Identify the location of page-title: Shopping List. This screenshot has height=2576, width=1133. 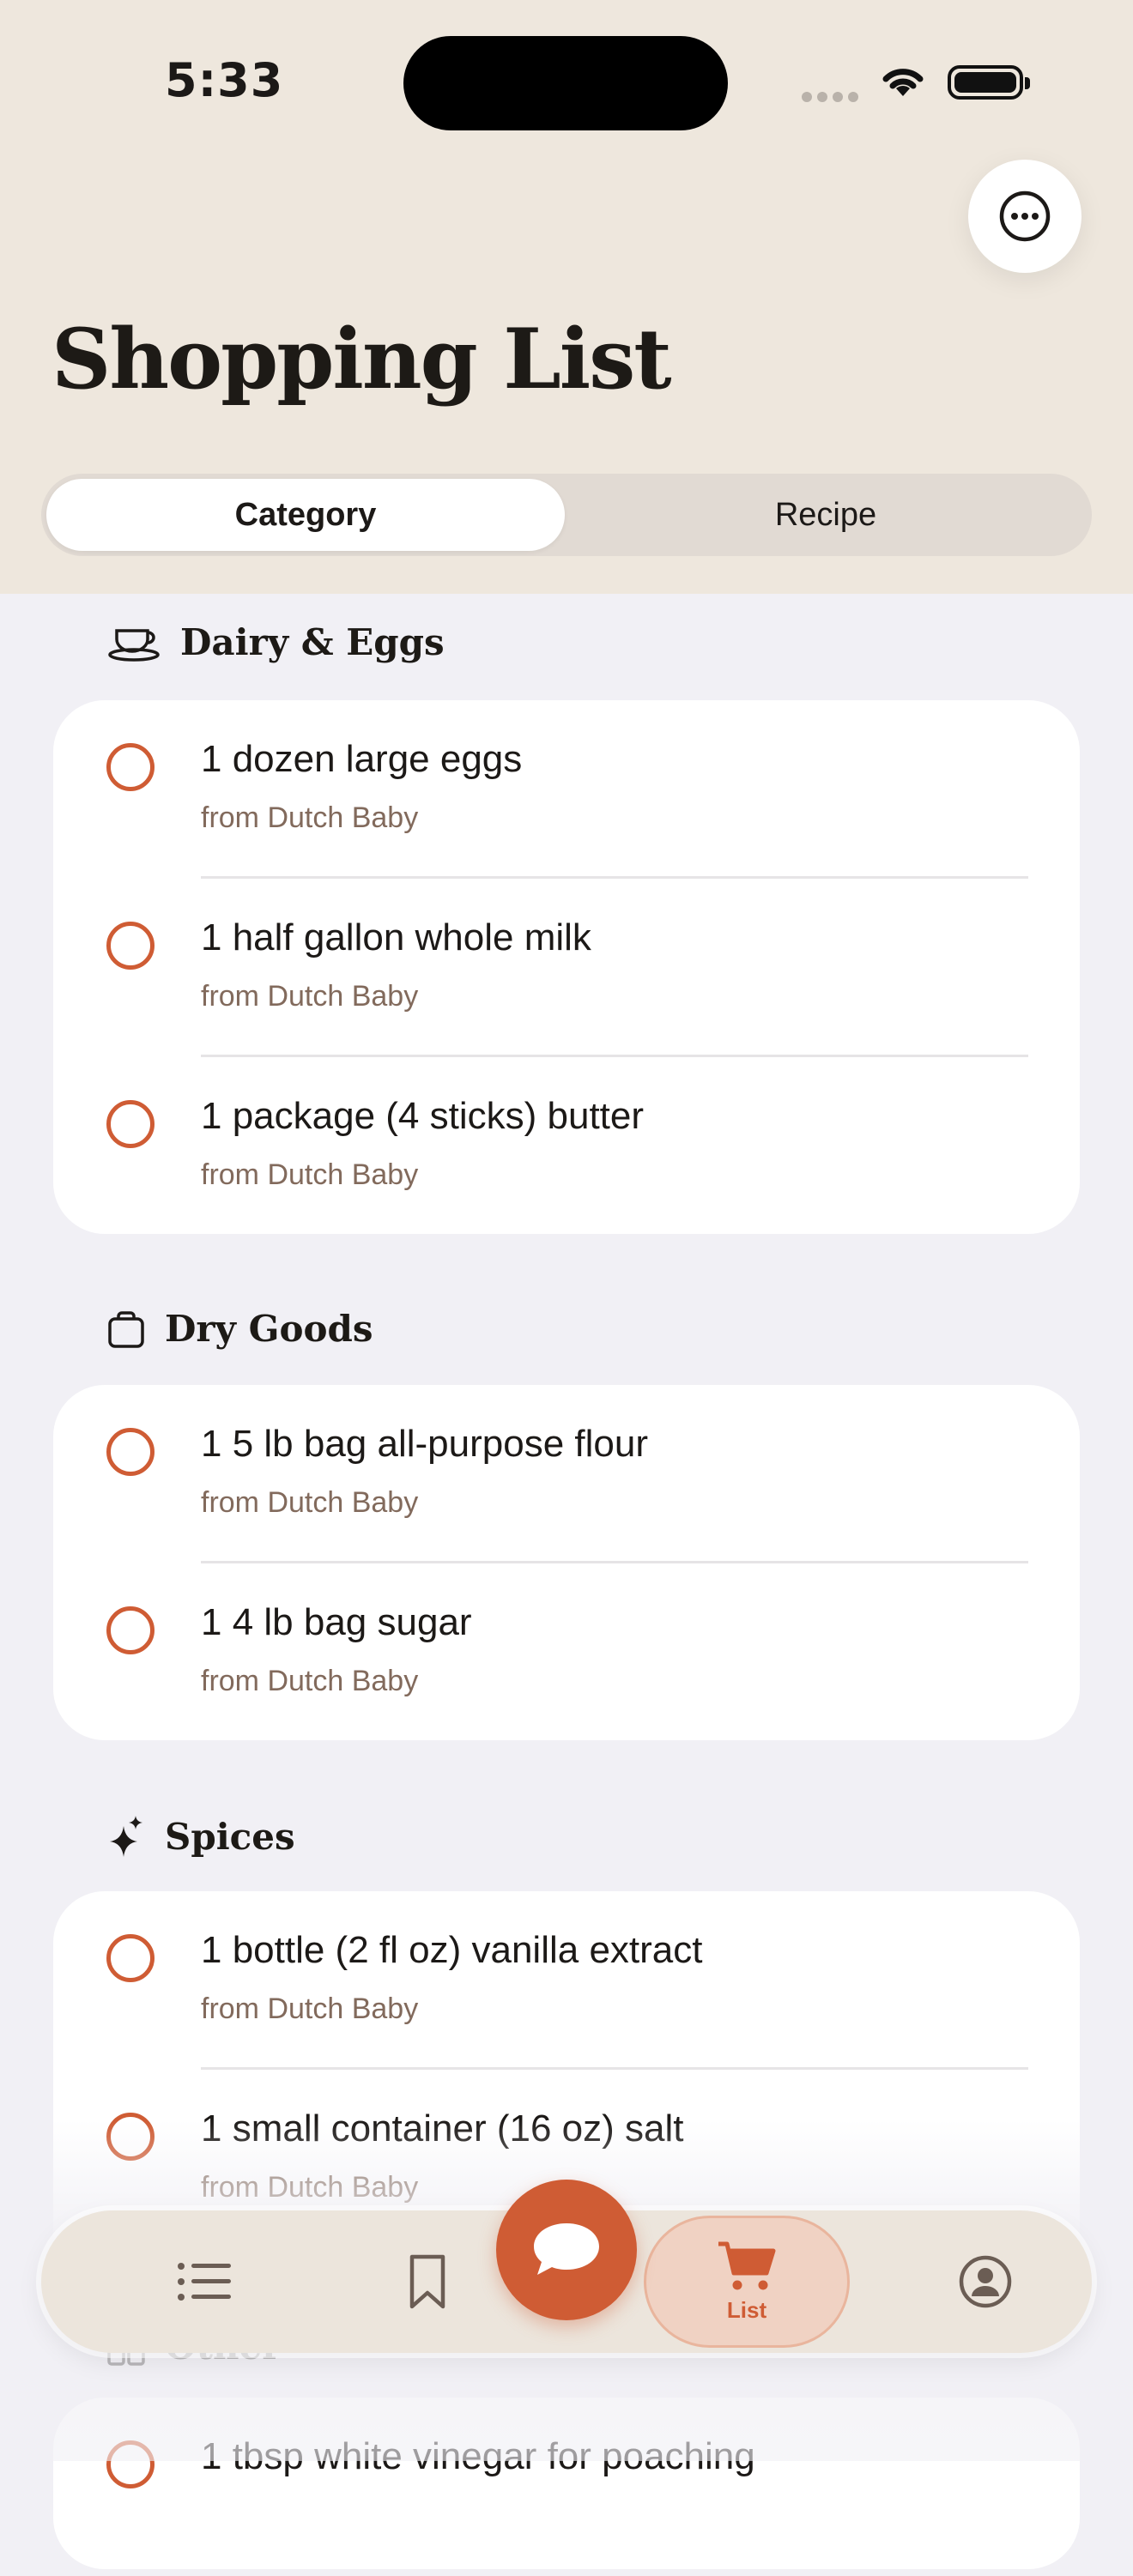
(362, 359).